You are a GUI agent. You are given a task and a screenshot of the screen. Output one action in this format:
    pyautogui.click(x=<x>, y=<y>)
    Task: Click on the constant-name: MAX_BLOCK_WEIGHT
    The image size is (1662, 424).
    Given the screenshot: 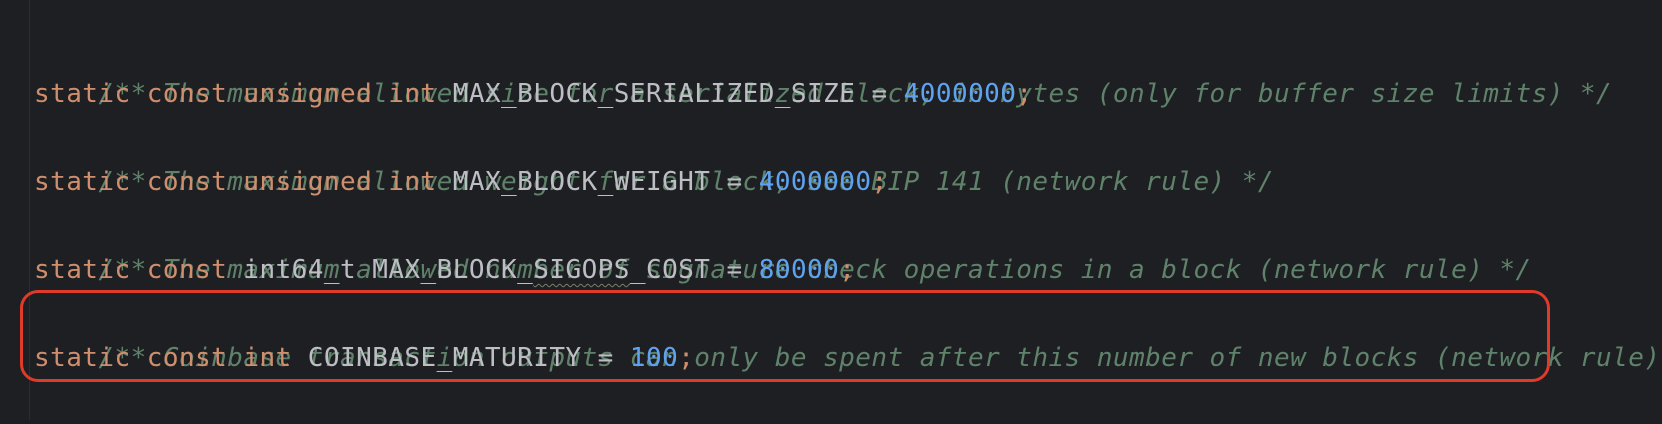 What is the action you would take?
    pyautogui.click(x=581, y=182)
    